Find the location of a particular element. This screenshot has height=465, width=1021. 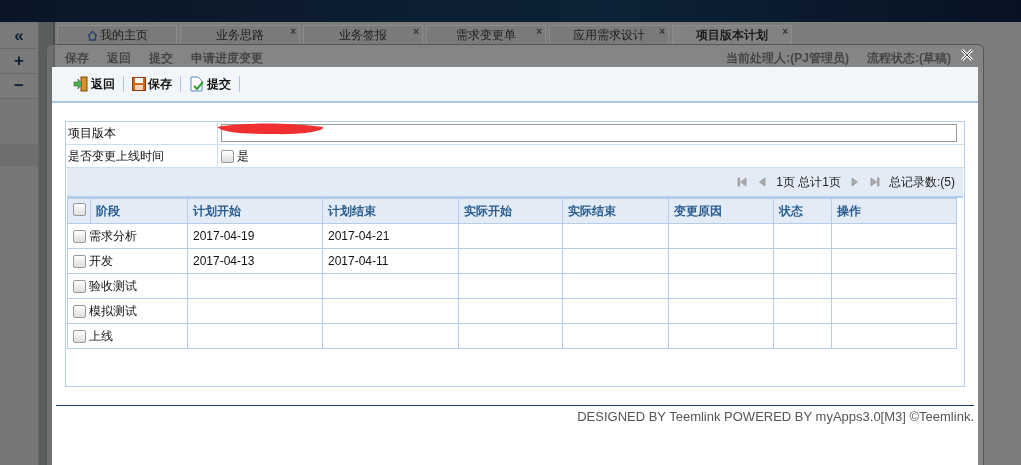

phase-text: 模拟测试 is located at coordinates (113, 311).